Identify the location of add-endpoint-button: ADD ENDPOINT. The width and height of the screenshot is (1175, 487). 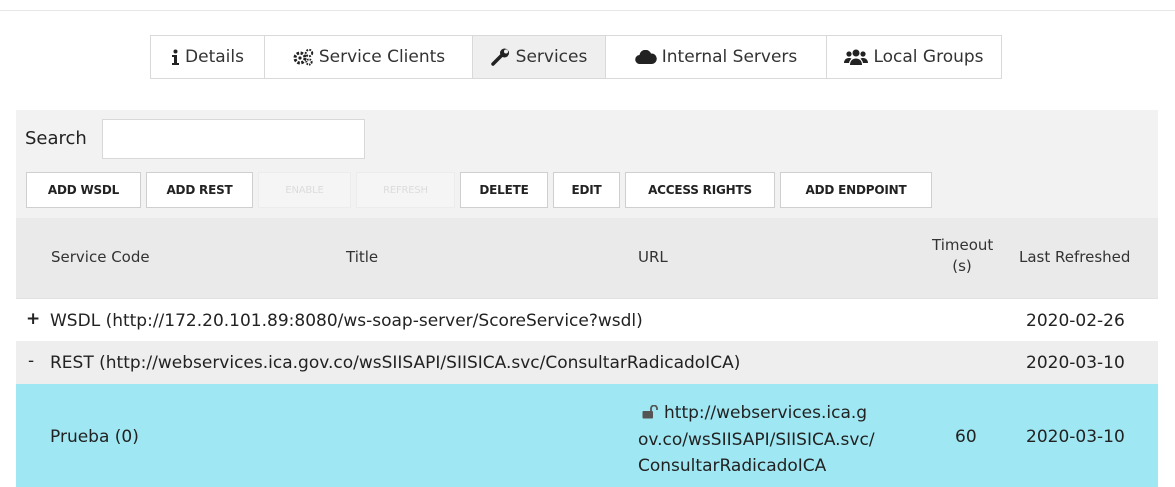
(856, 190).